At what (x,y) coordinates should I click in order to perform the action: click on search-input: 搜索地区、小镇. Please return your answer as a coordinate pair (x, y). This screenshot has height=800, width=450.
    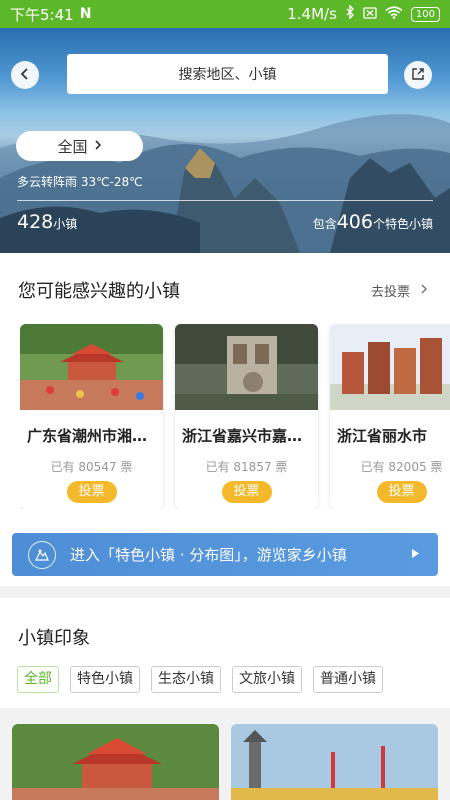
    Looking at the image, I should click on (227, 74).